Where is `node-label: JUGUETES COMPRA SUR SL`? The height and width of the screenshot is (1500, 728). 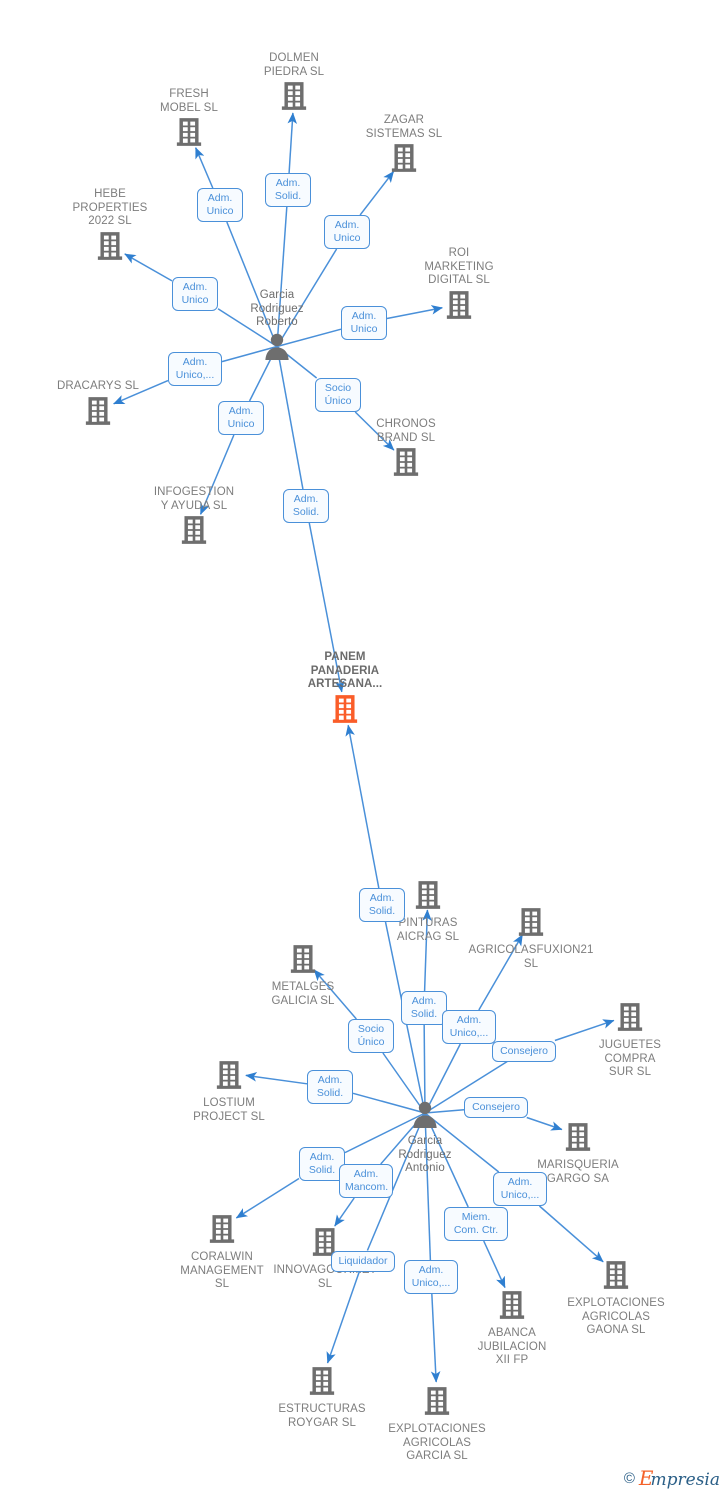 node-label: JUGUETES COMPRA SUR SL is located at coordinates (630, 1058).